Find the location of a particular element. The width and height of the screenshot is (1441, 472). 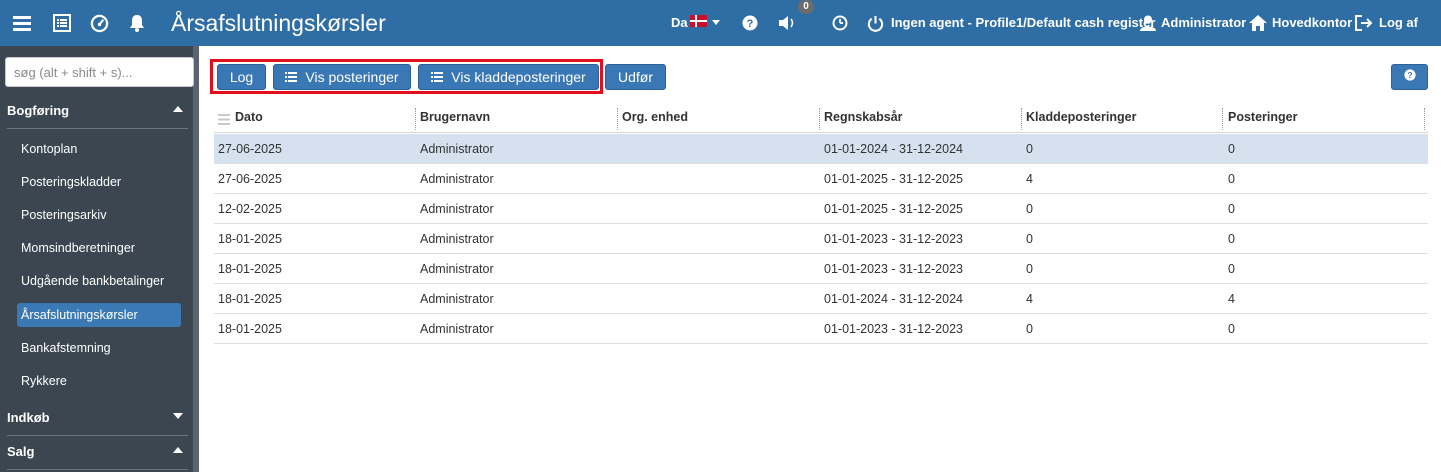

sidebar-item-udgaende-bankbetalinger: Udgående bankbetalinger is located at coordinates (92, 281).